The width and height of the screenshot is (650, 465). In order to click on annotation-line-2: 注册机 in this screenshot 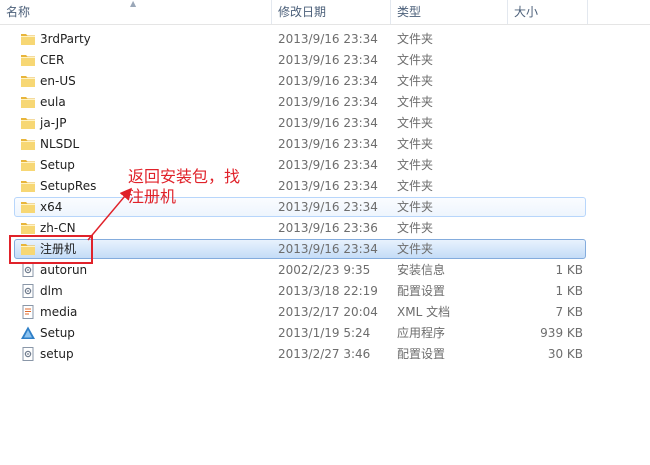, I will do `click(152, 196)`.